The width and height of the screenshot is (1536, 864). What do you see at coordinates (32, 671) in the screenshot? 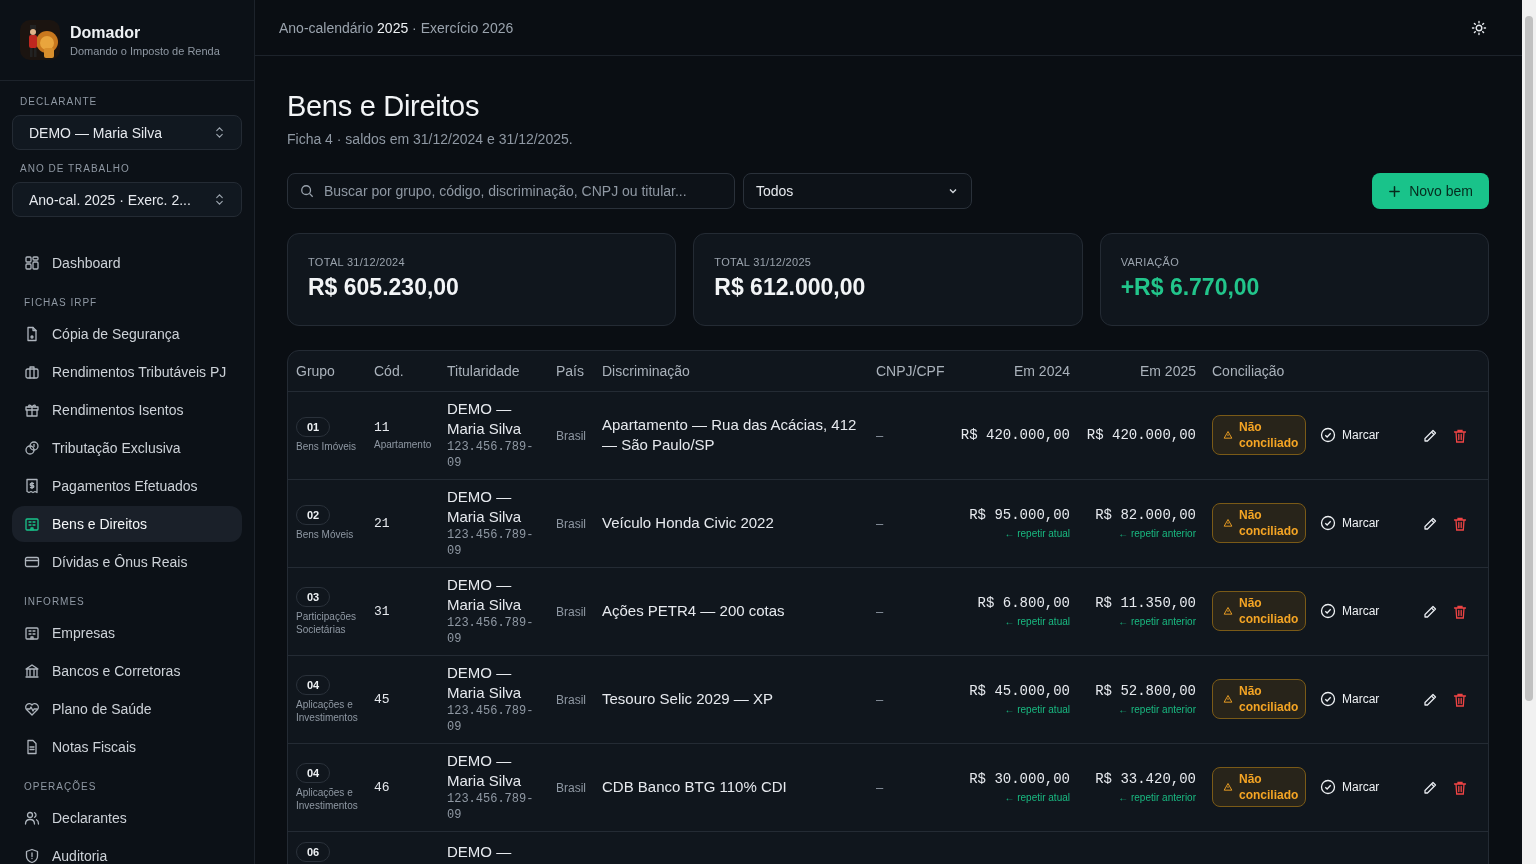
I see `bank-icon` at bounding box center [32, 671].